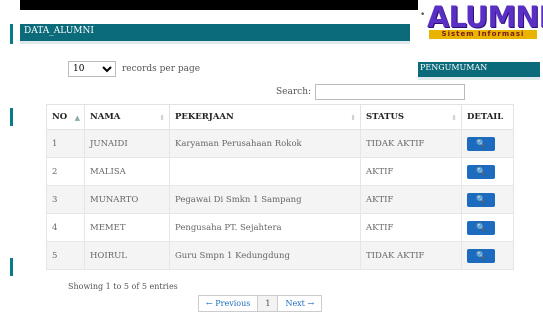 This screenshot has height=312, width=543. I want to click on column-header-detail: DETAIL, so click(487, 117).